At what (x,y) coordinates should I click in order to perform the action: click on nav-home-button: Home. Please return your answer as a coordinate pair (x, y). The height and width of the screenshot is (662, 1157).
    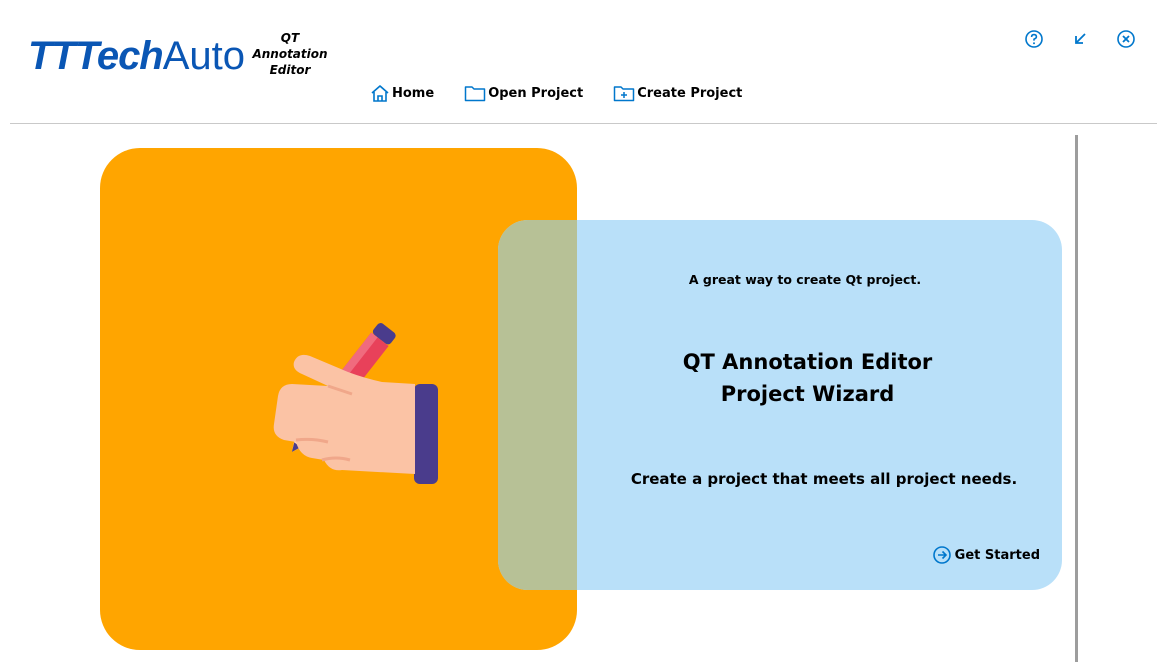
    Looking at the image, I should click on (402, 93).